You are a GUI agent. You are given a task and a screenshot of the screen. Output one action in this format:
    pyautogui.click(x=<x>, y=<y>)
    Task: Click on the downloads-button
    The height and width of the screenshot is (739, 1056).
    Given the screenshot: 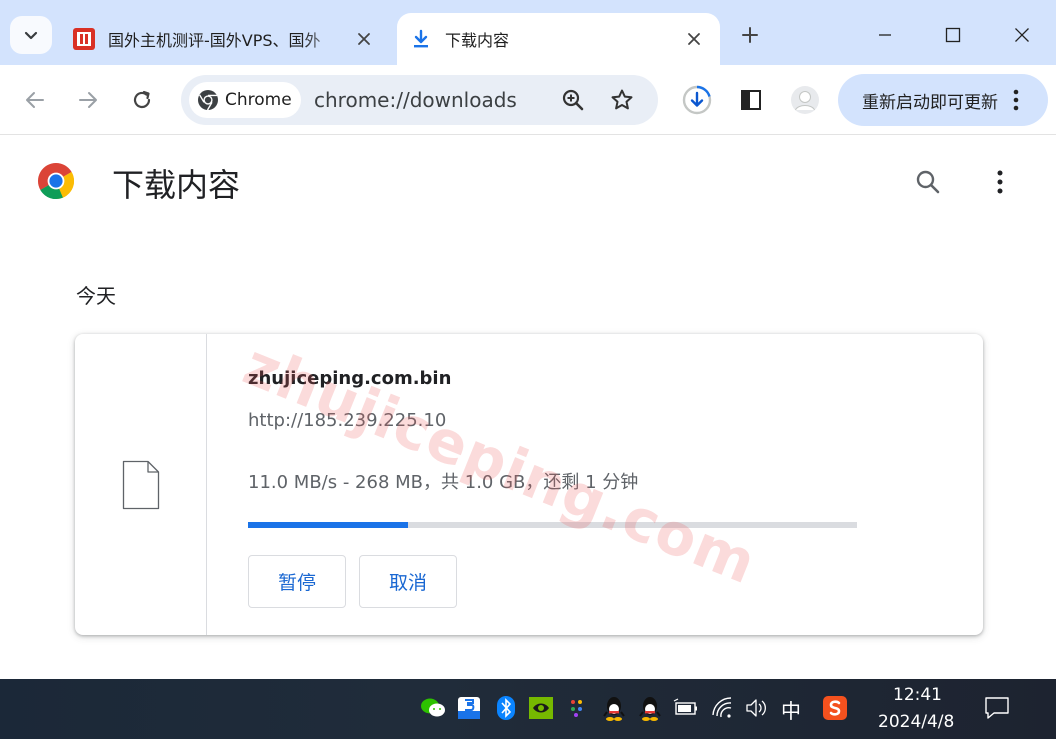 What is the action you would take?
    pyautogui.click(x=697, y=100)
    